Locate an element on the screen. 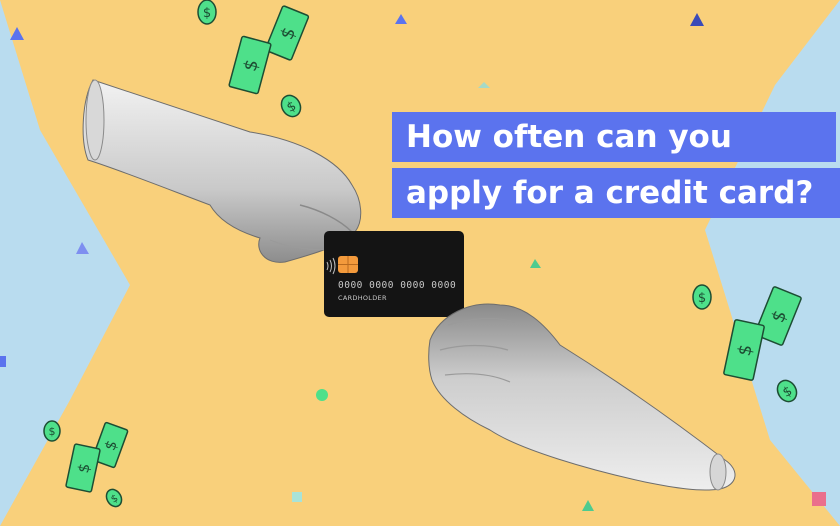 The width and height of the screenshot is (840, 526). card-holder-label: CARDHOLDER is located at coordinates (362, 298).